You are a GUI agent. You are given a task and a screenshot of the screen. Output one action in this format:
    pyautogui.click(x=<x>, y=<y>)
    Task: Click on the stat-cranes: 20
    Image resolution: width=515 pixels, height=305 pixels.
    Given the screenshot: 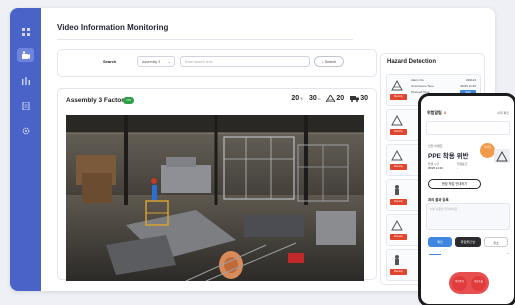 What is the action you would take?
    pyautogui.click(x=335, y=98)
    